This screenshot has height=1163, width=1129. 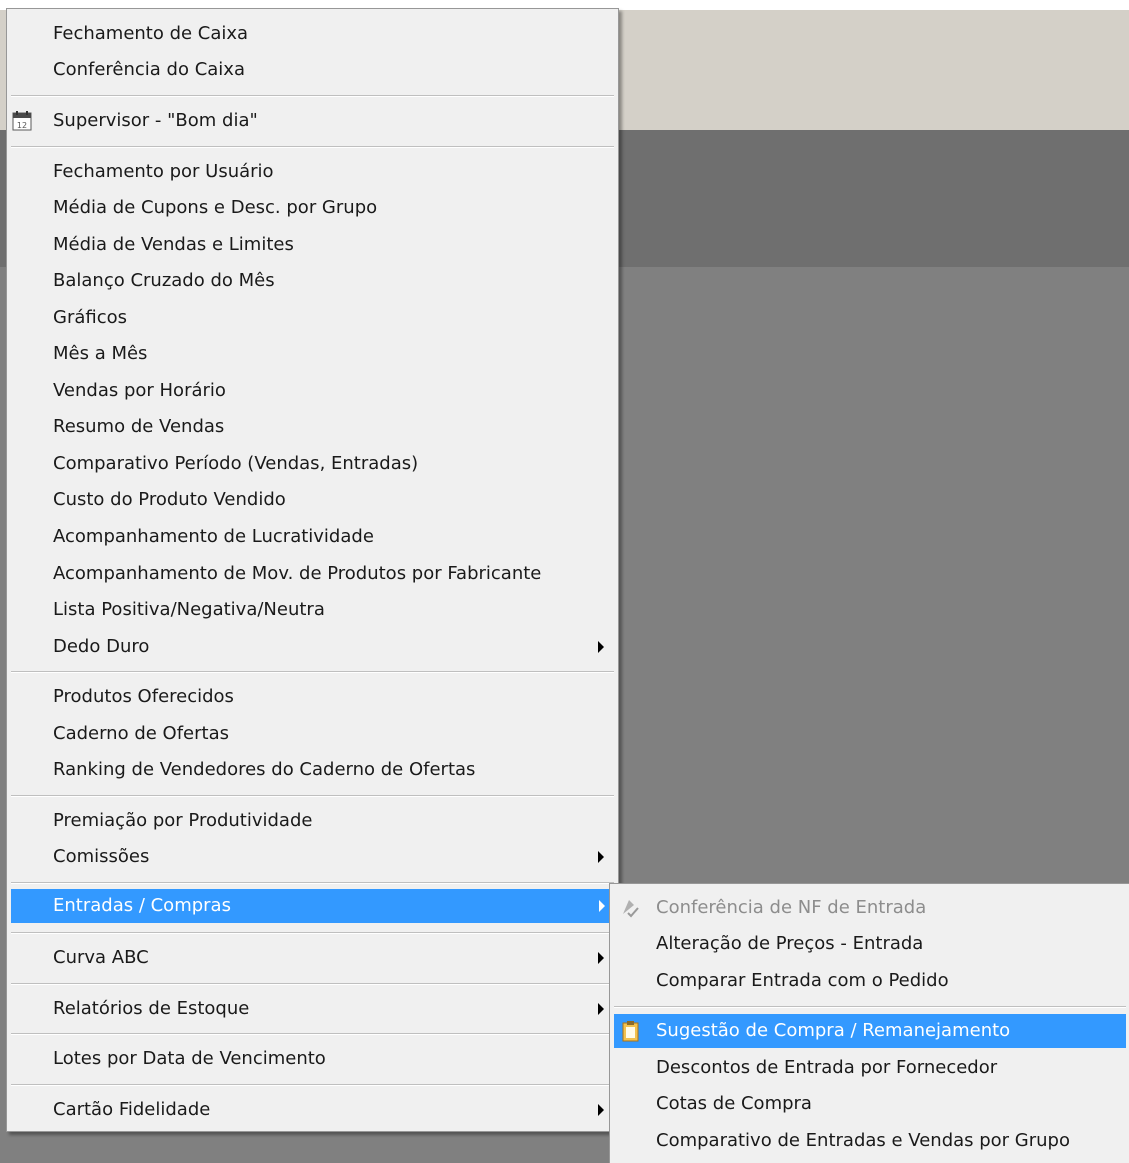 What do you see at coordinates (143, 696) in the screenshot?
I see `menu-item-label: Produtos Oferecidos` at bounding box center [143, 696].